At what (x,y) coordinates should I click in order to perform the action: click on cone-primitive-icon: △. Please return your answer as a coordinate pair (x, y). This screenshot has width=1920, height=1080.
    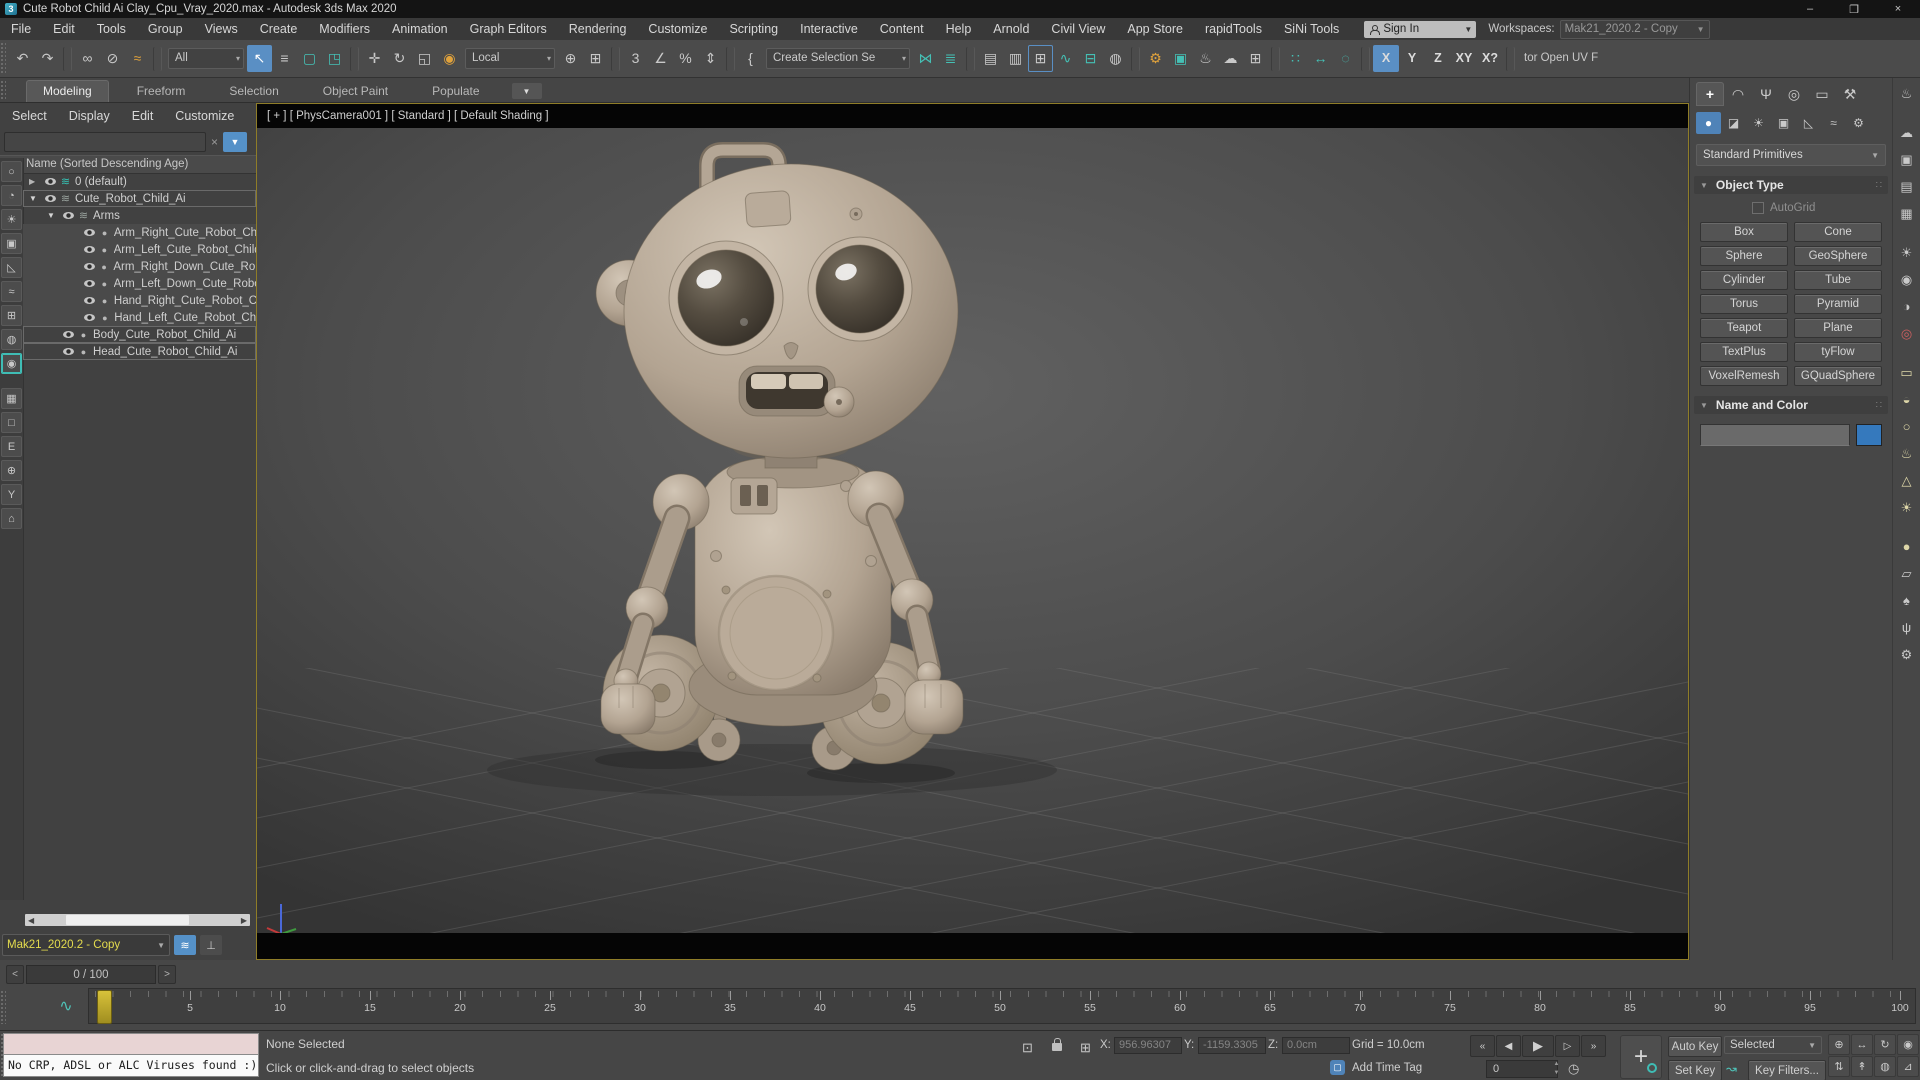
    Looking at the image, I should click on (1907, 480).